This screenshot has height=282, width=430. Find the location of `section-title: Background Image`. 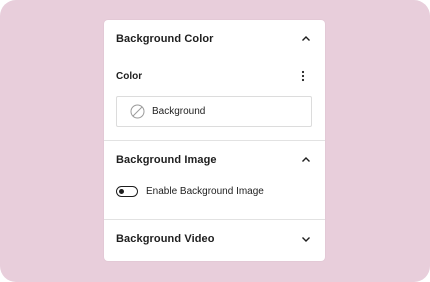

section-title: Background Image is located at coordinates (166, 160).